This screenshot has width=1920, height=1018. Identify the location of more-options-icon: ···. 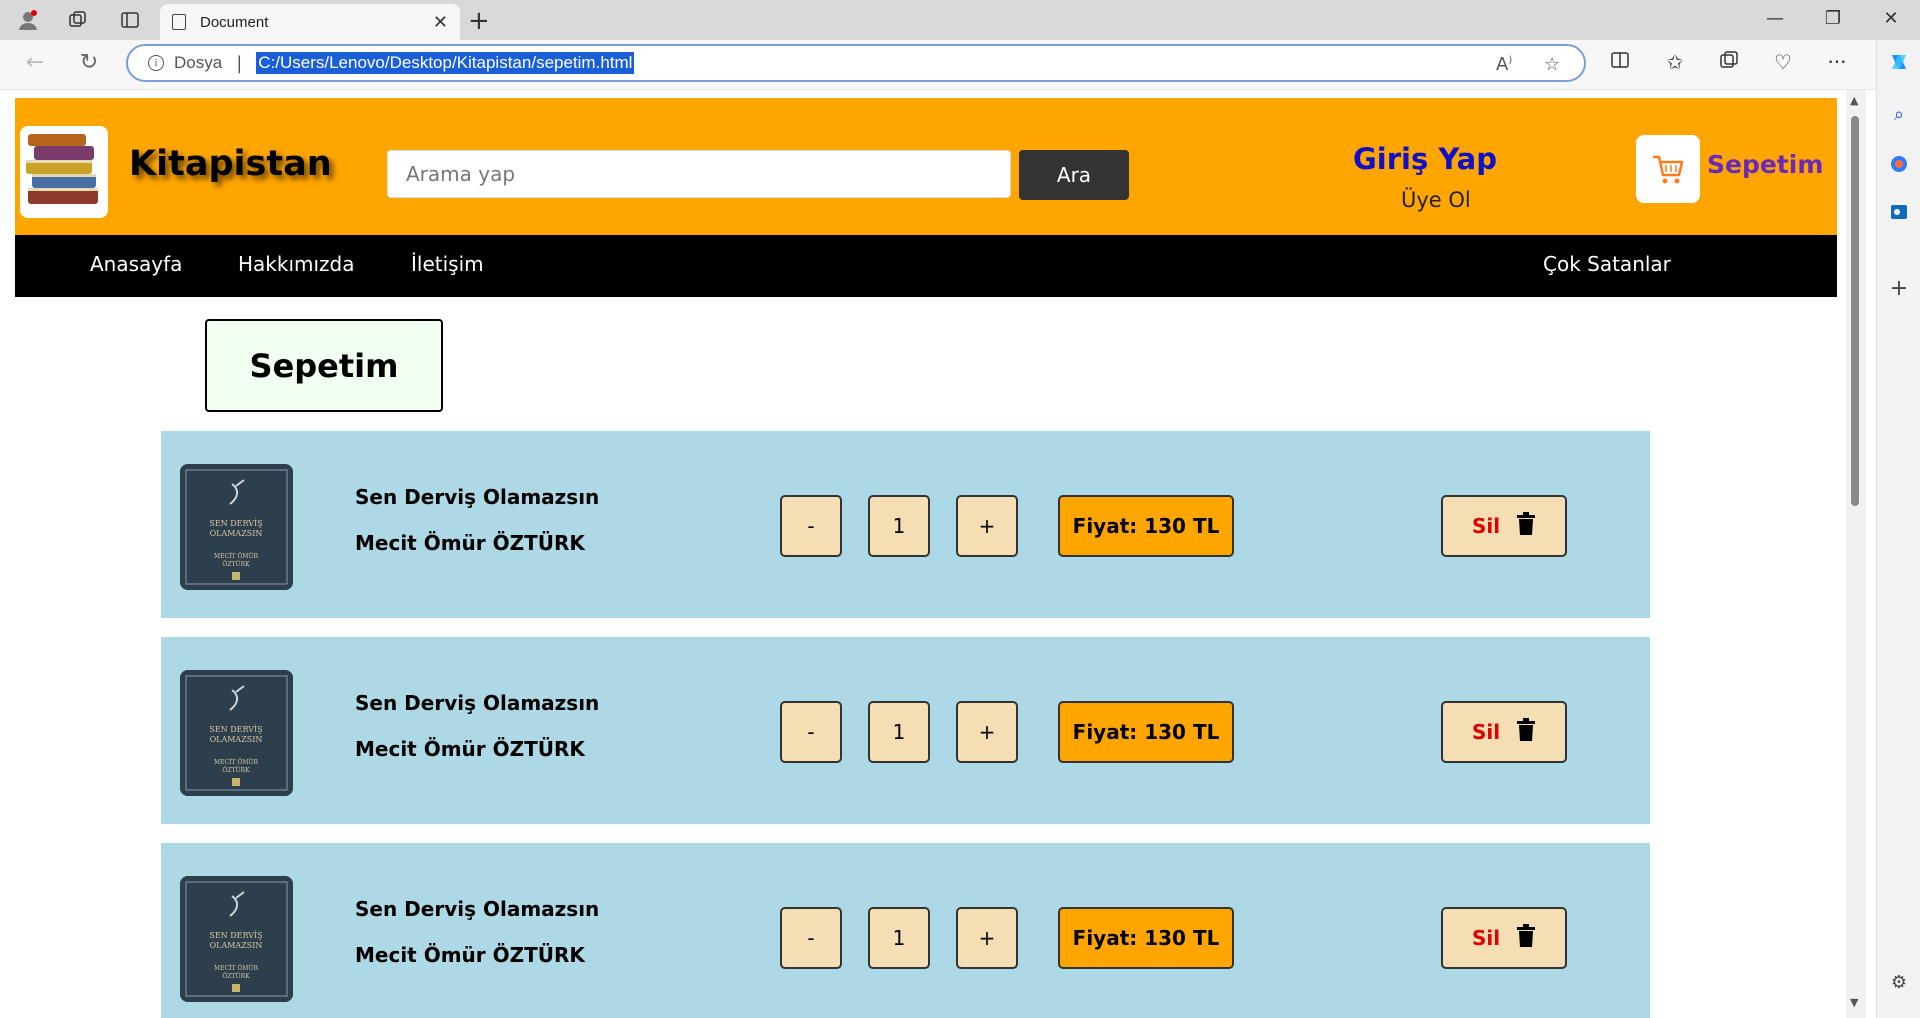
(1837, 62).